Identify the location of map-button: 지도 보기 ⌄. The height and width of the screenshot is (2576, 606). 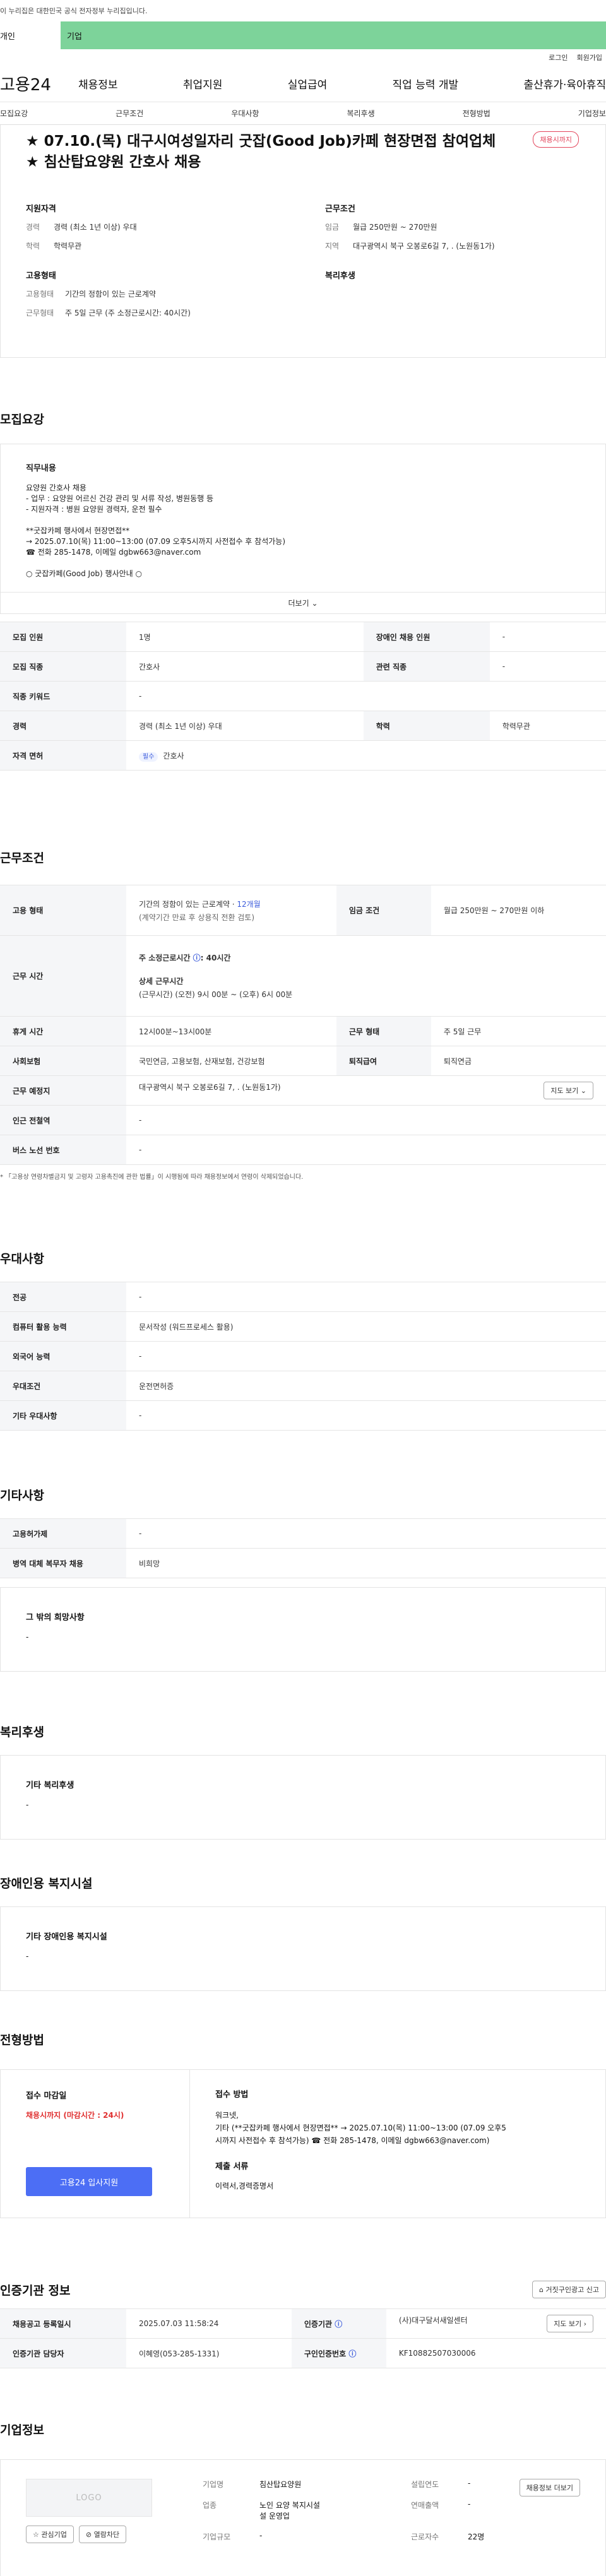
(568, 1090).